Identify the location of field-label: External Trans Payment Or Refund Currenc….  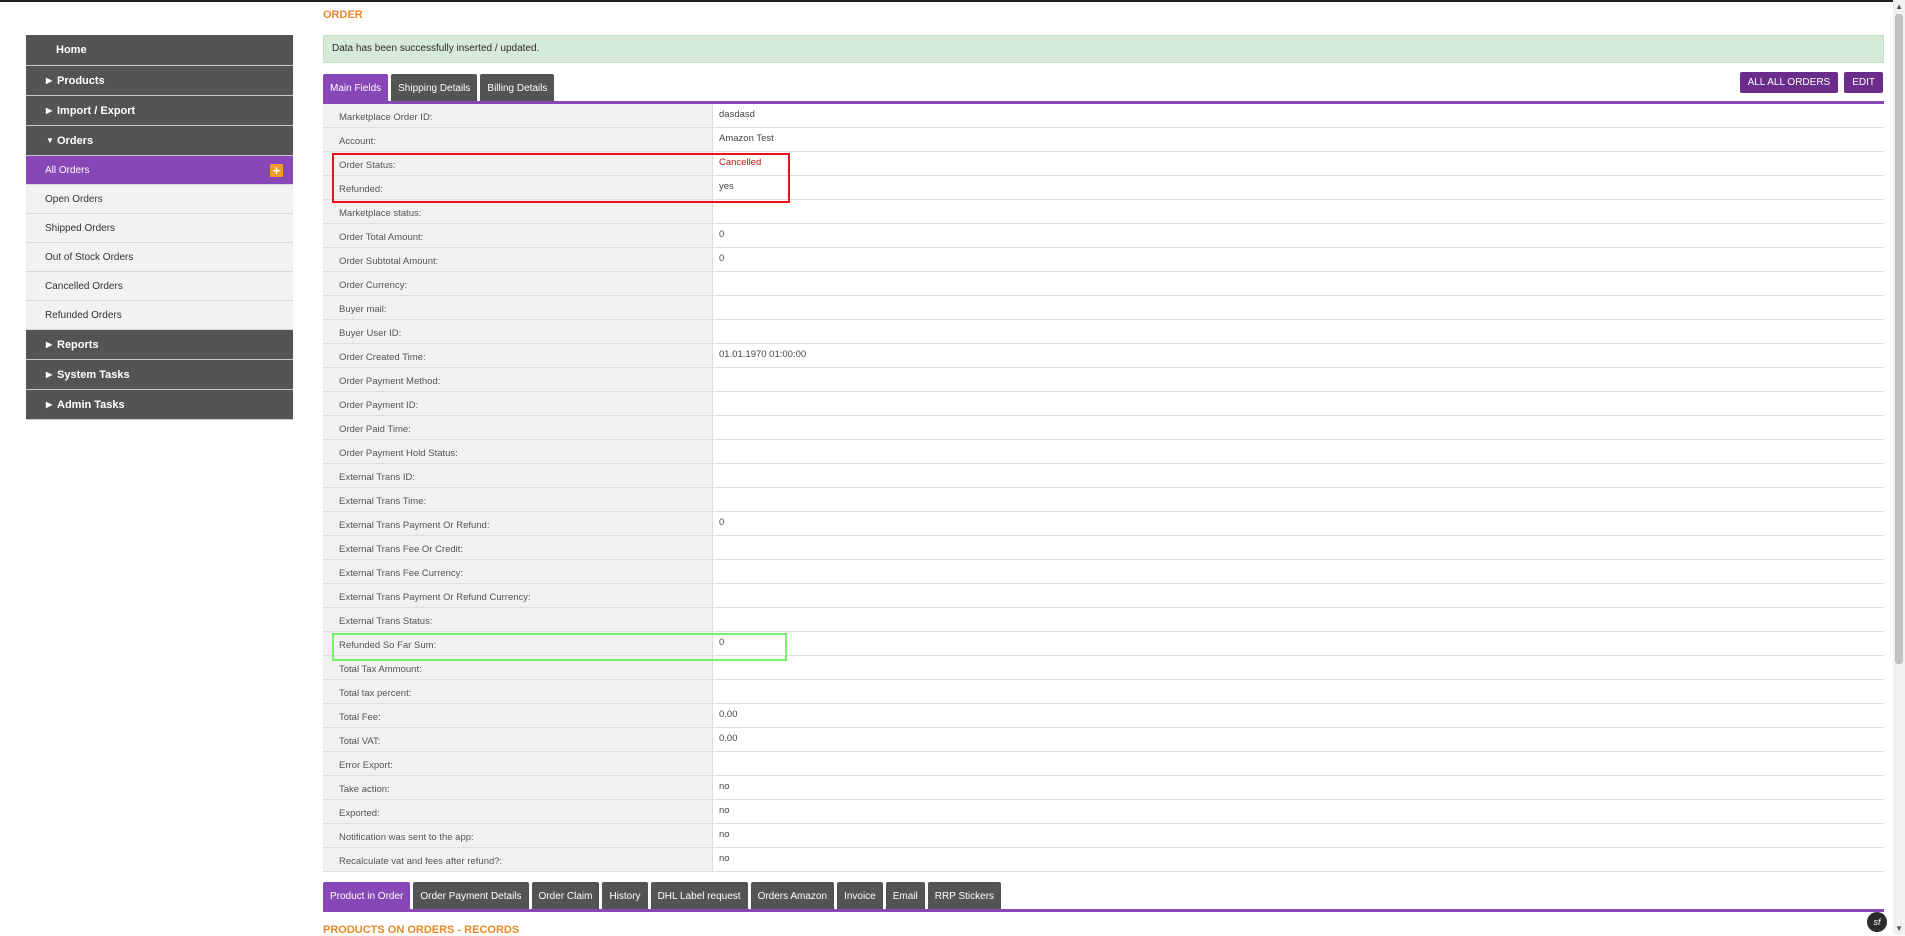
(518, 595).